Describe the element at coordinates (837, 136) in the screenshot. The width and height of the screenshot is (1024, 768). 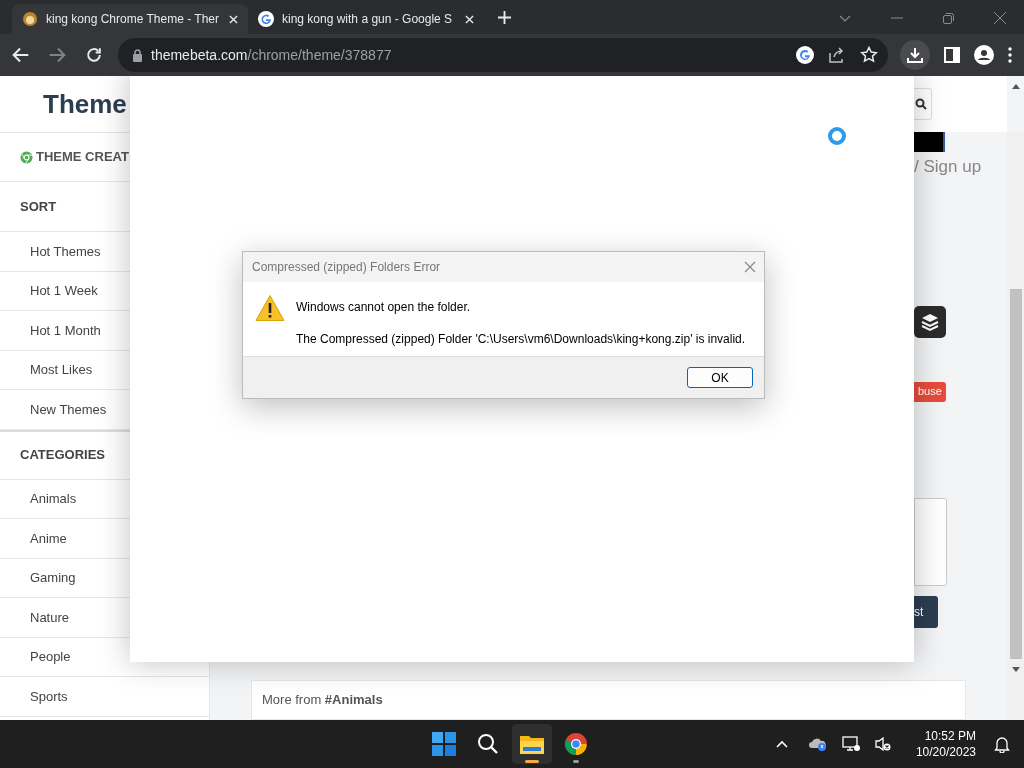
I see `loading-spinner-icon` at that location.